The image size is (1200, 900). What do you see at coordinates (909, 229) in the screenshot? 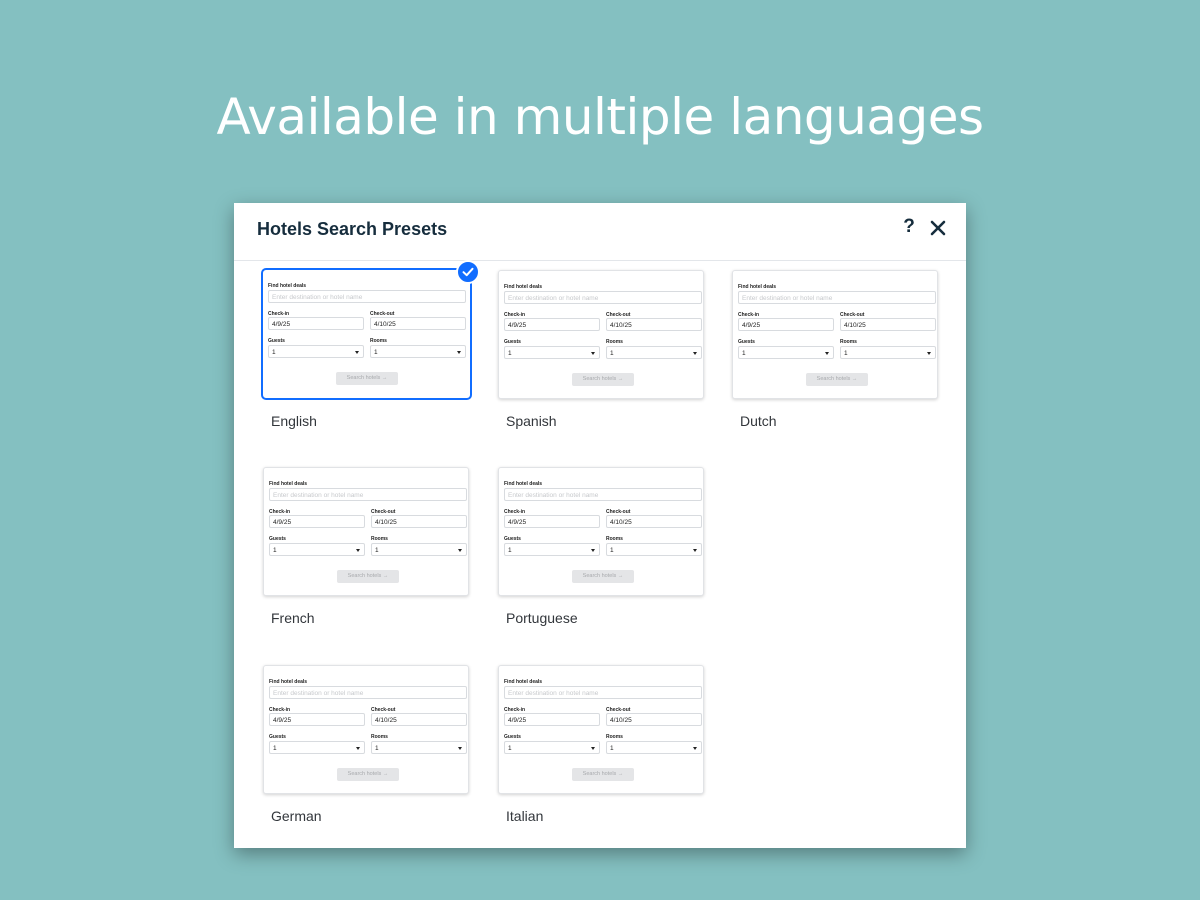
I see `help-icon: ?` at bounding box center [909, 229].